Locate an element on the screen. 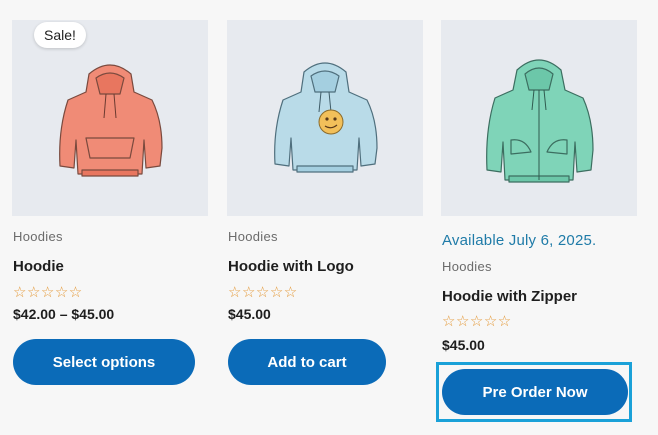 The height and width of the screenshot is (435, 658). select-options-button: Select options is located at coordinates (104, 362).